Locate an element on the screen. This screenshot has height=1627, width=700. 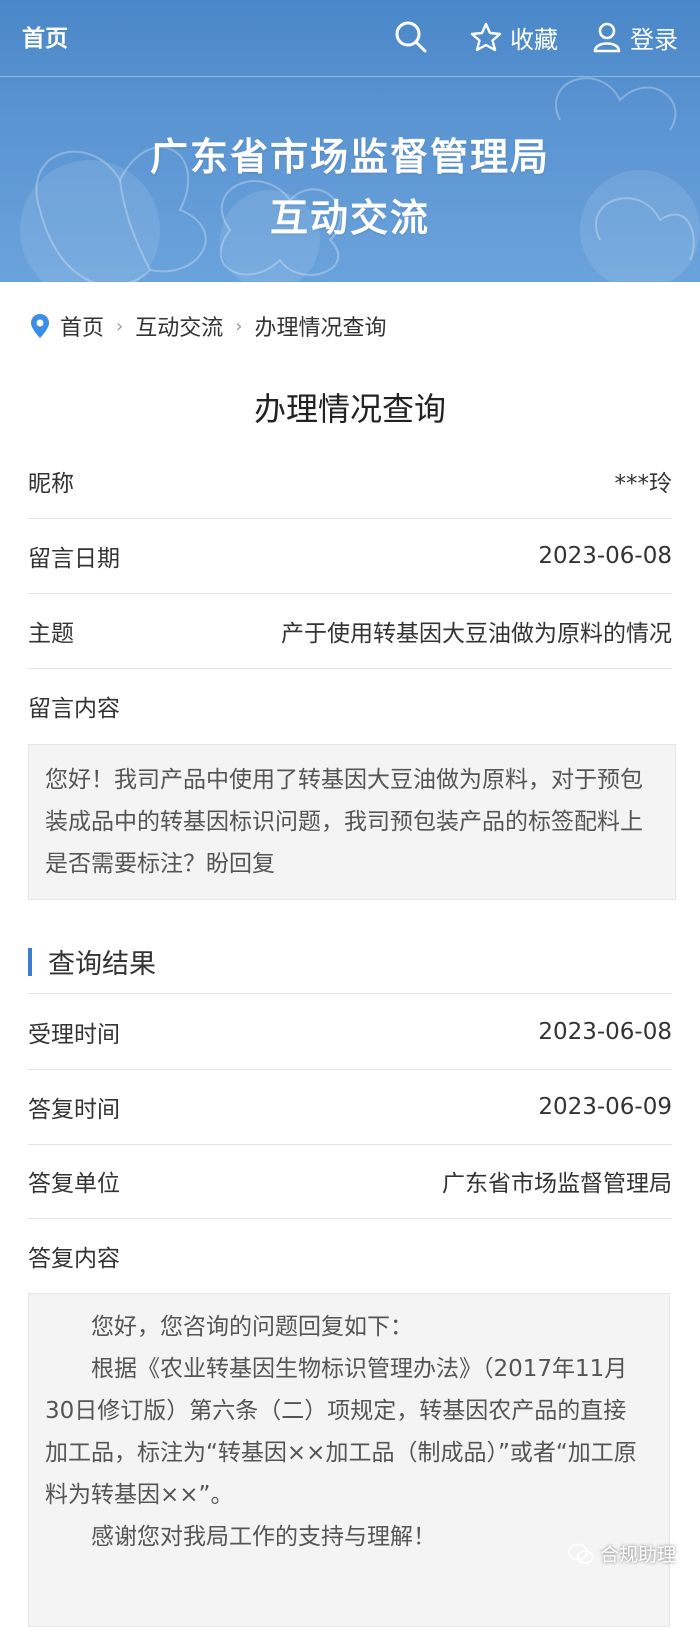
search-button is located at coordinates (415, 37).